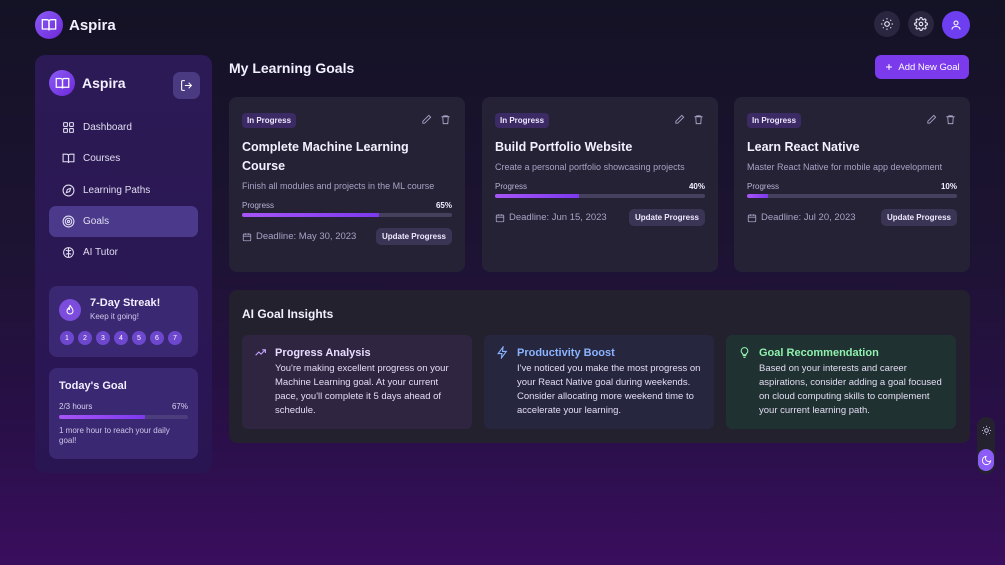 This screenshot has width=1005, height=565. I want to click on app-name: Aspira, so click(92, 25).